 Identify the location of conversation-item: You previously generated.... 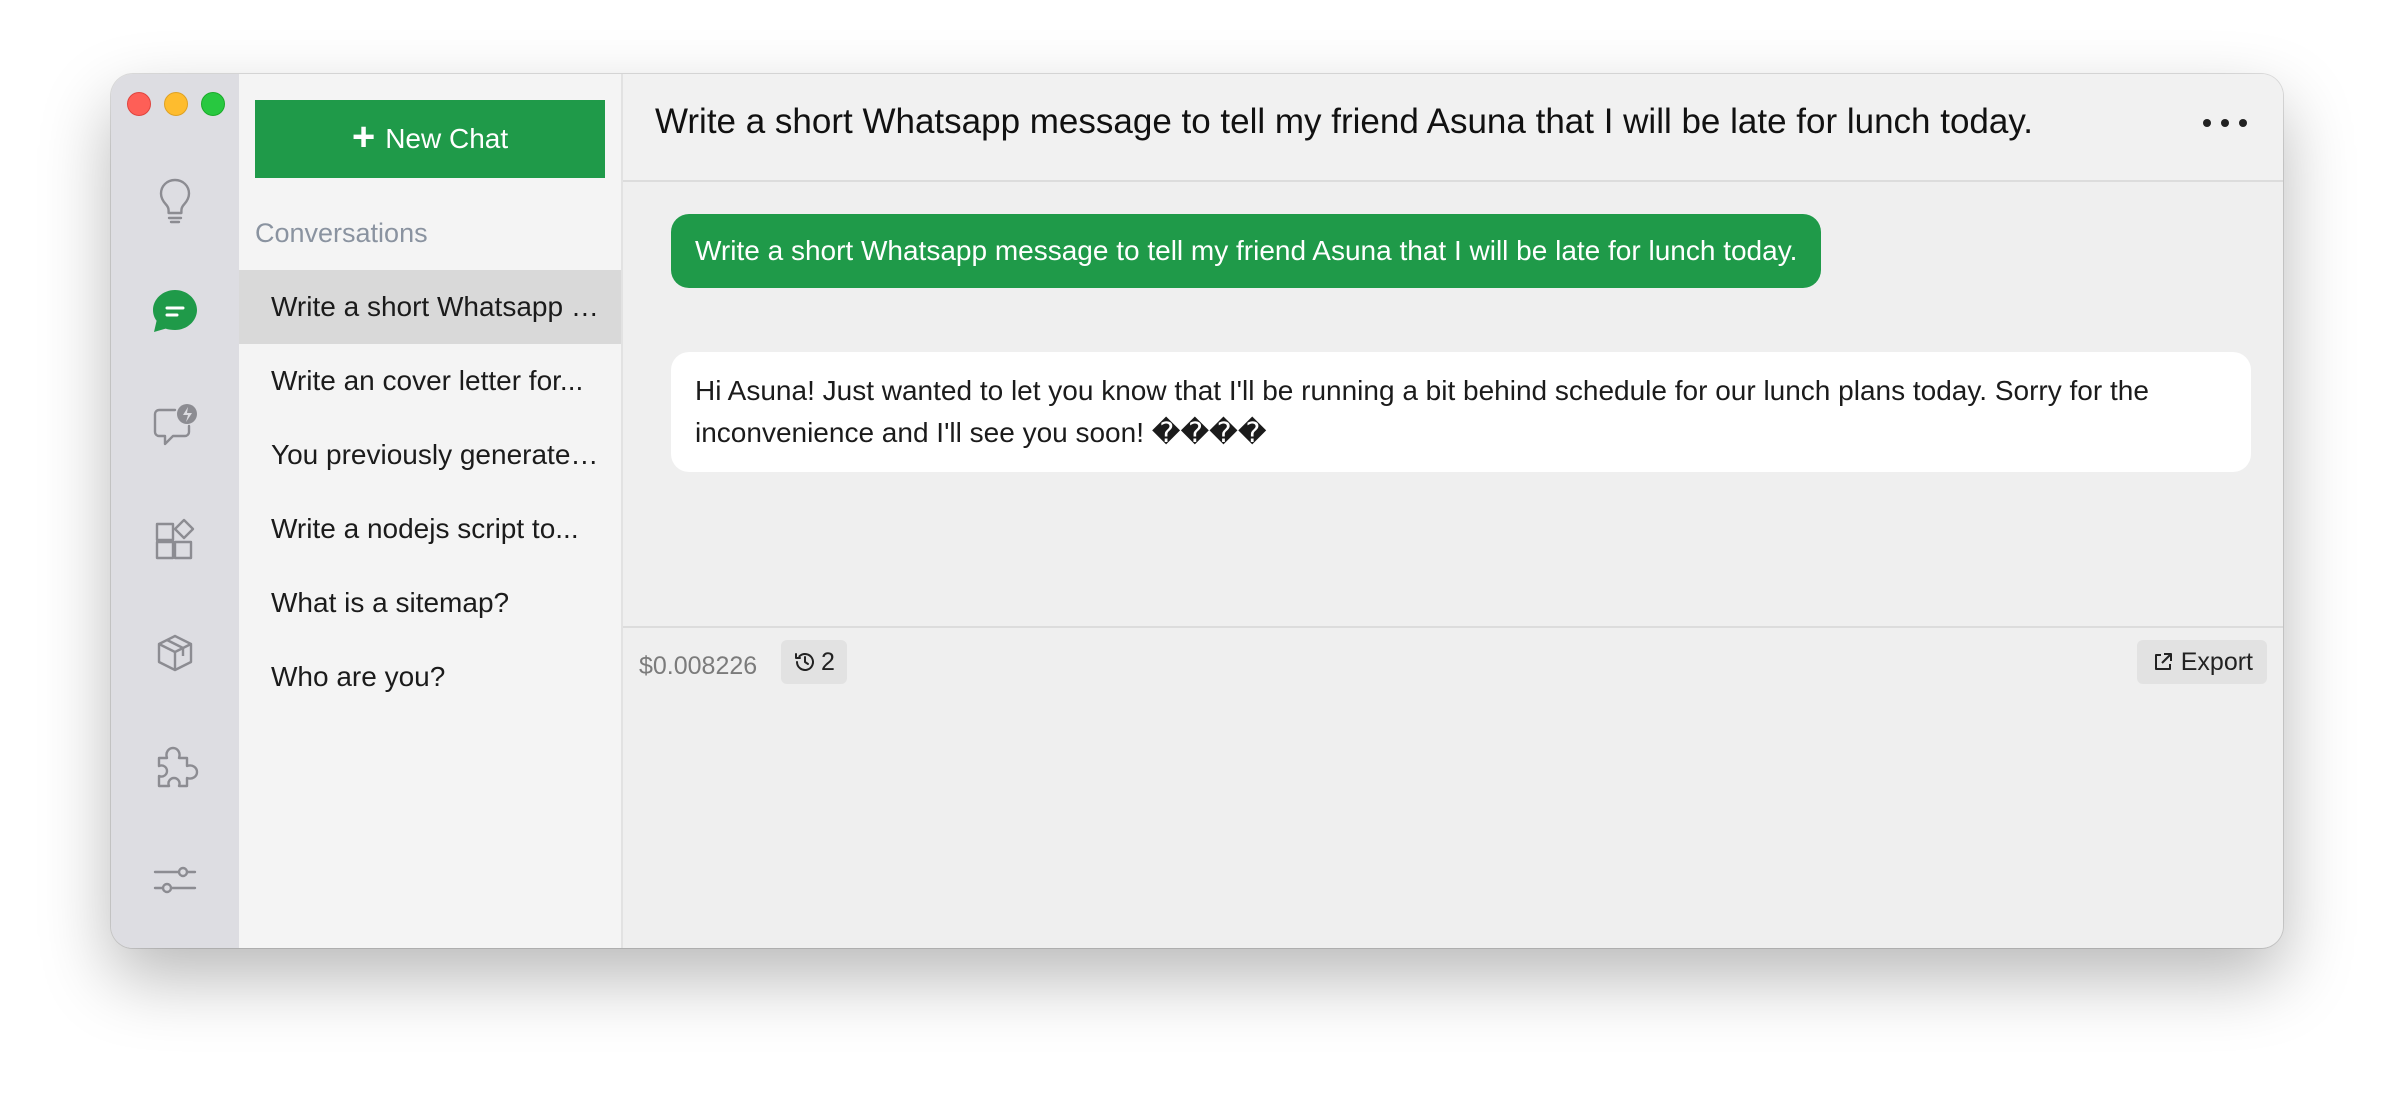
(430, 455).